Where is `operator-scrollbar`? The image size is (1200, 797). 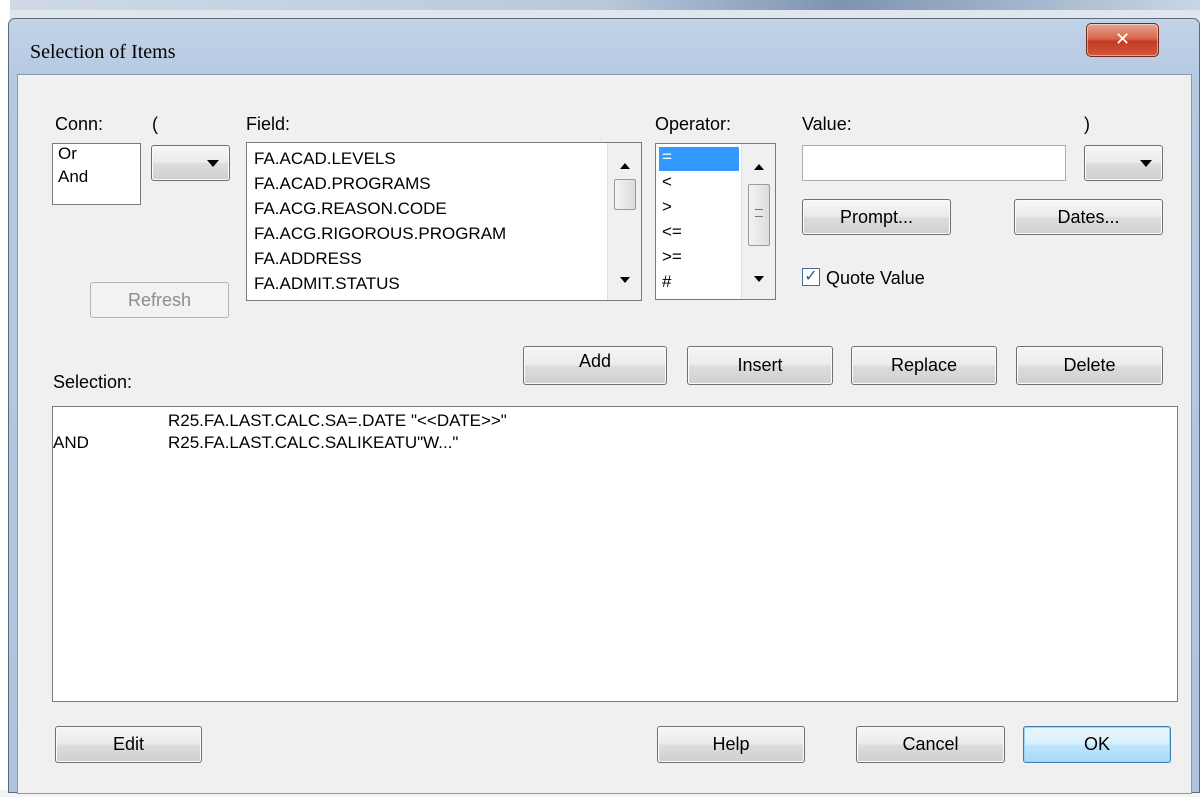
operator-scrollbar is located at coordinates (758, 221).